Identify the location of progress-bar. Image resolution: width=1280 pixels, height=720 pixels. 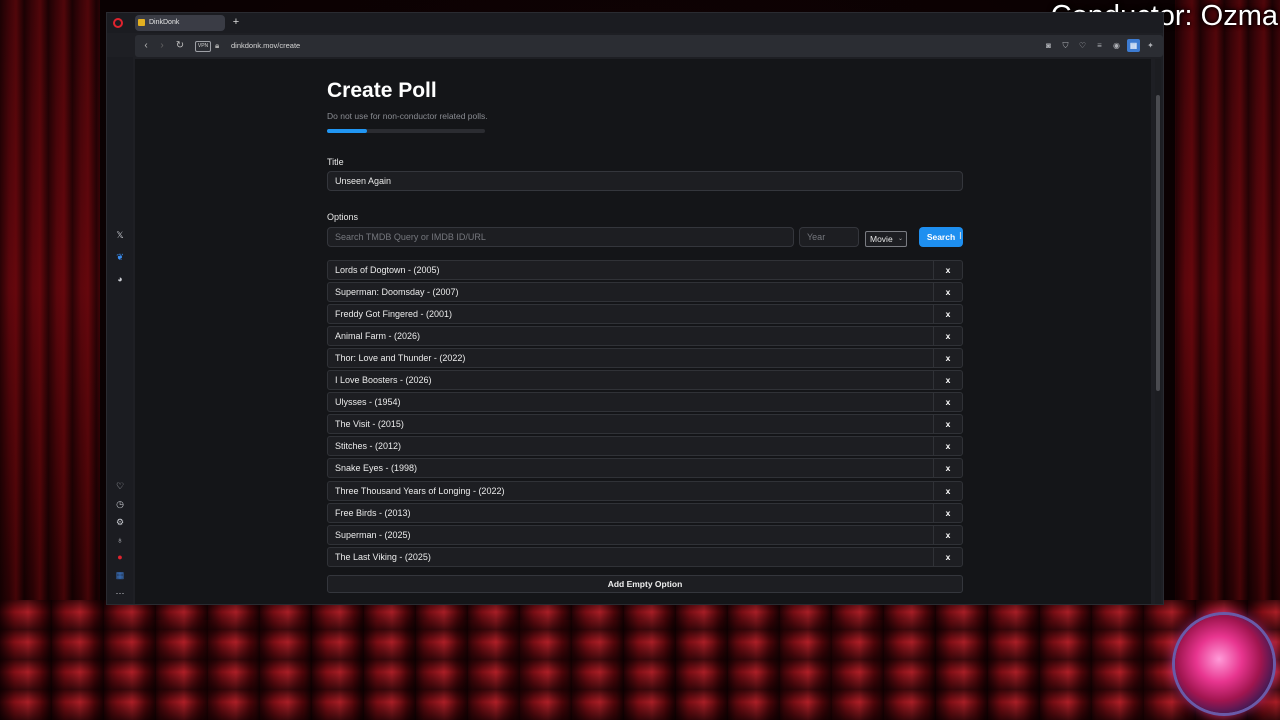
(406, 131).